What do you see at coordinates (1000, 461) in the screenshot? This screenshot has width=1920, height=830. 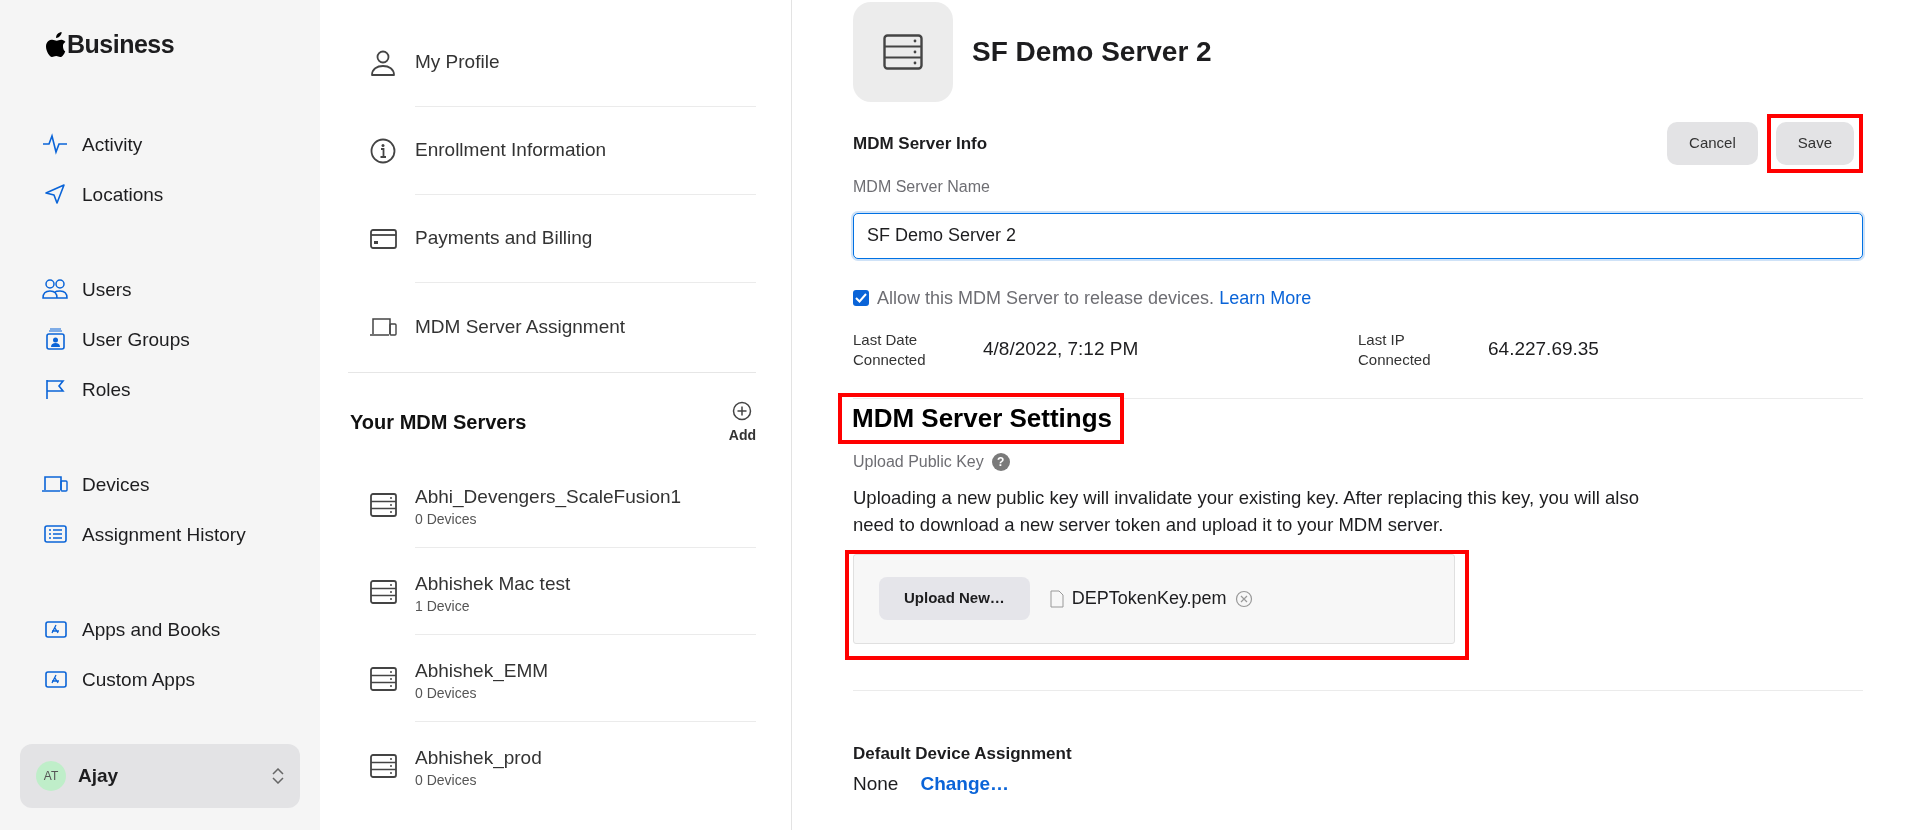 I see `help-icon: ?` at bounding box center [1000, 461].